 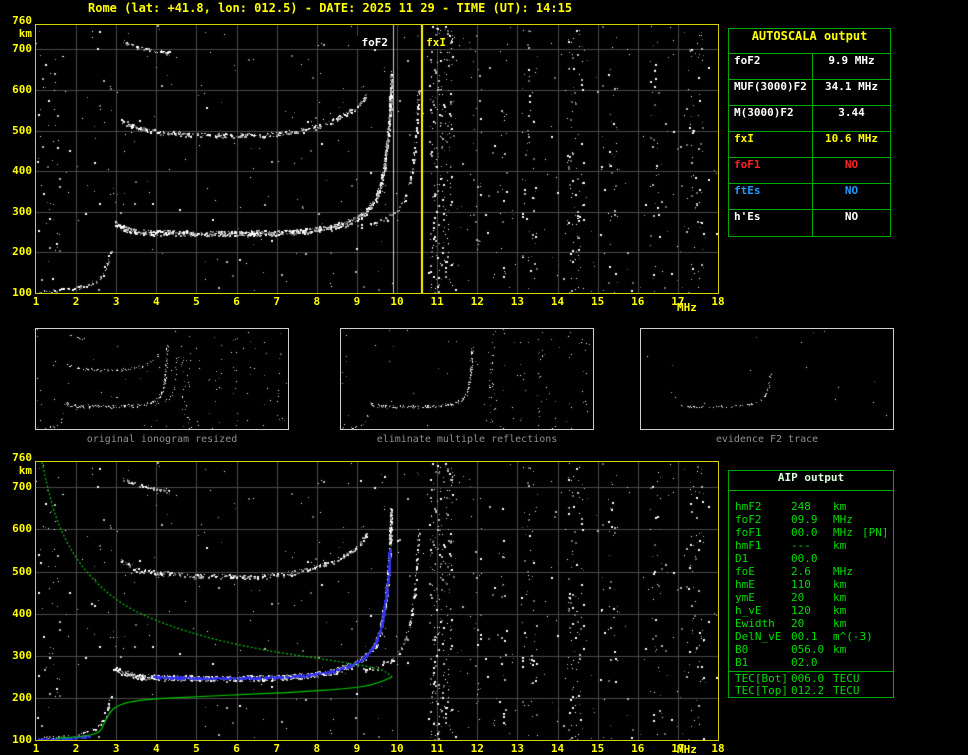 I want to click on autoscala-row: foF1 NO, so click(x=809, y=171).